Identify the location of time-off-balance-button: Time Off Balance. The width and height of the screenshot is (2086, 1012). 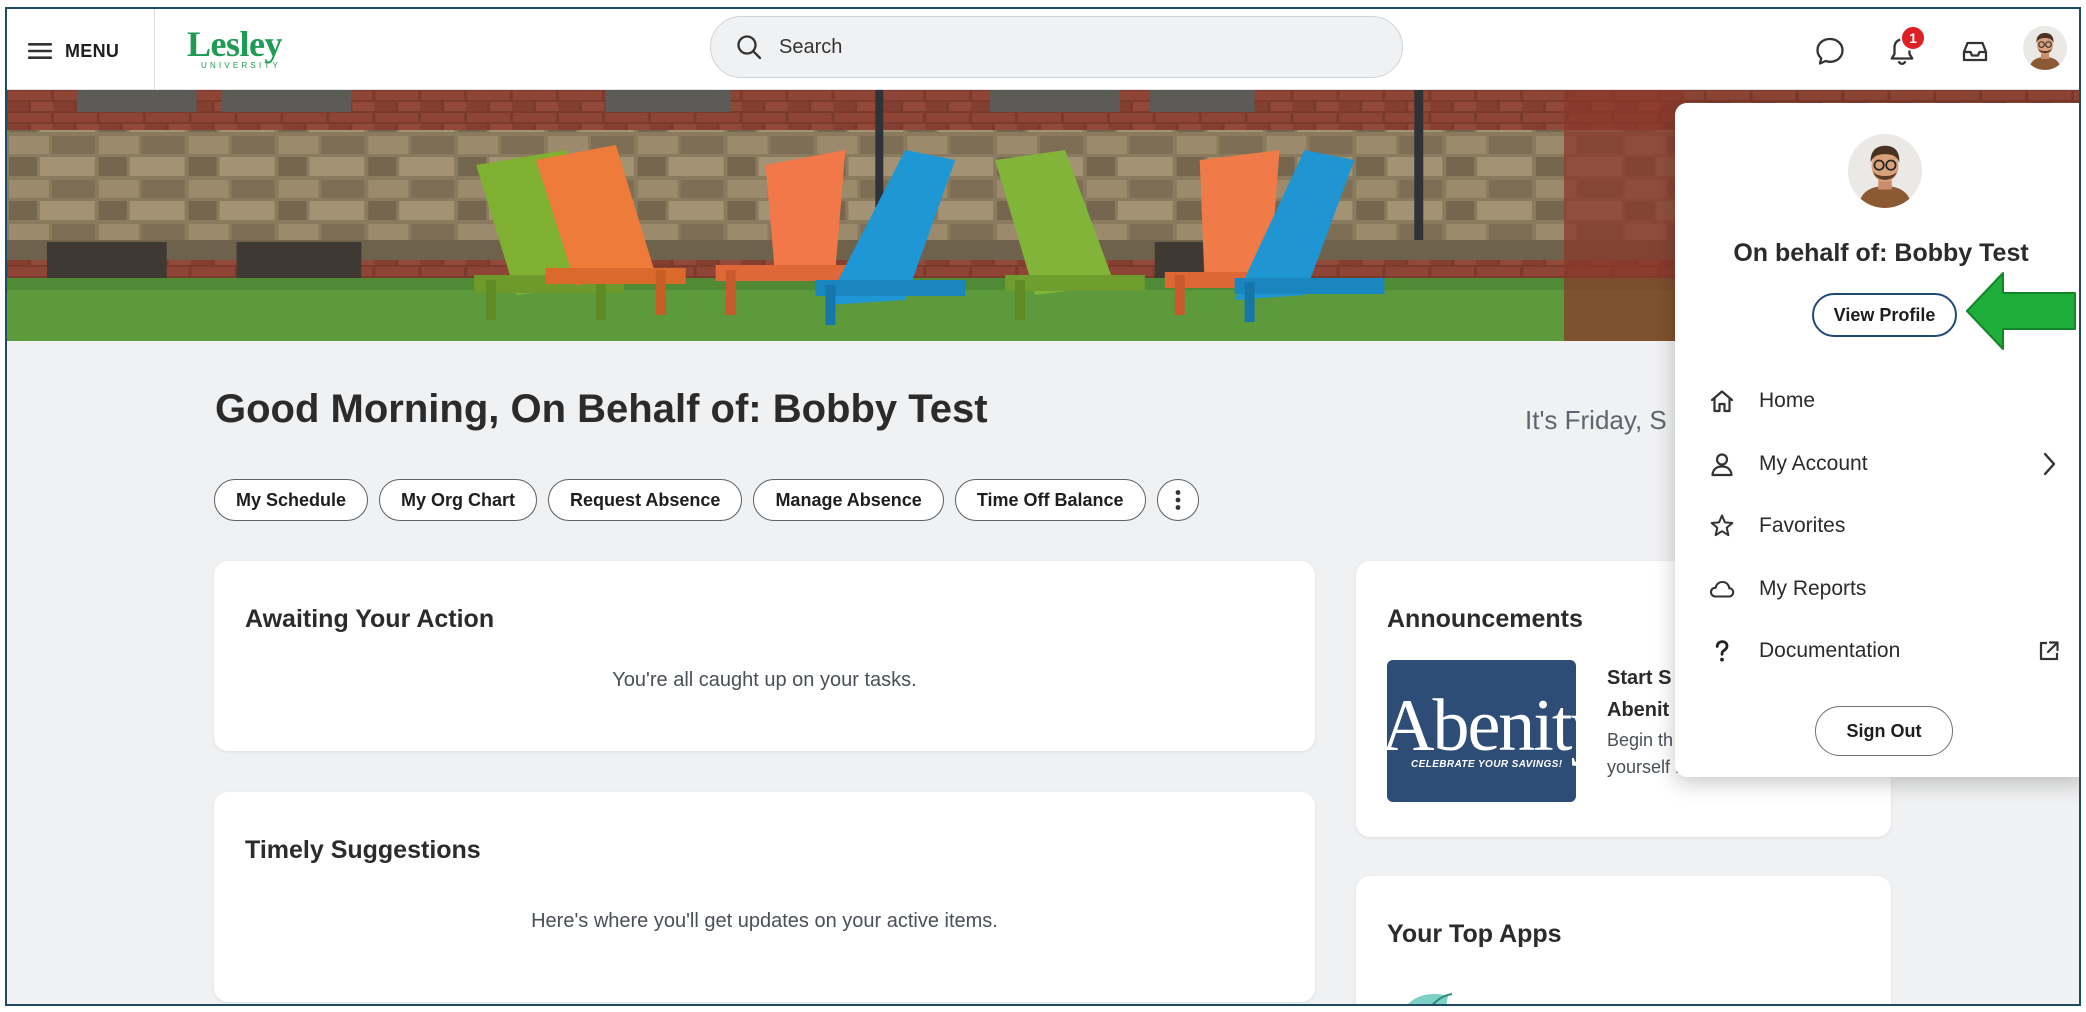
(1050, 500).